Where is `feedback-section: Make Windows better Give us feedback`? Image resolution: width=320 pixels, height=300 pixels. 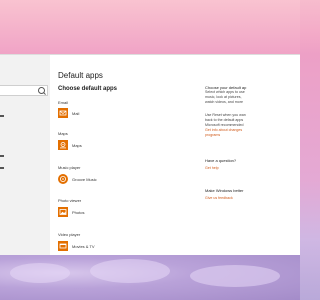
feedback-section: Make Windows better Give us feedback is located at coordinates (252, 194).